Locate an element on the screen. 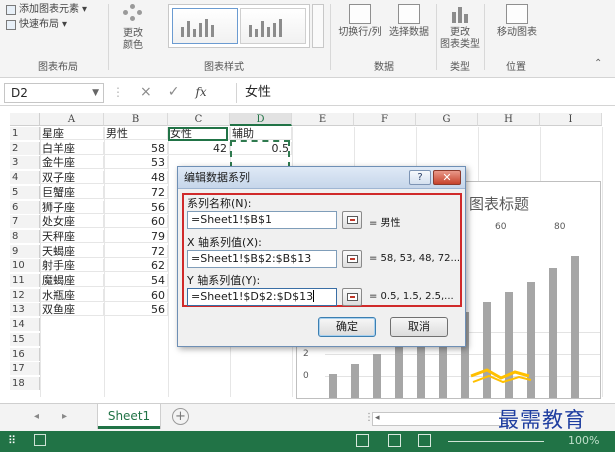 The image size is (615, 452). cancel-entry-icon: × is located at coordinates (146, 92).